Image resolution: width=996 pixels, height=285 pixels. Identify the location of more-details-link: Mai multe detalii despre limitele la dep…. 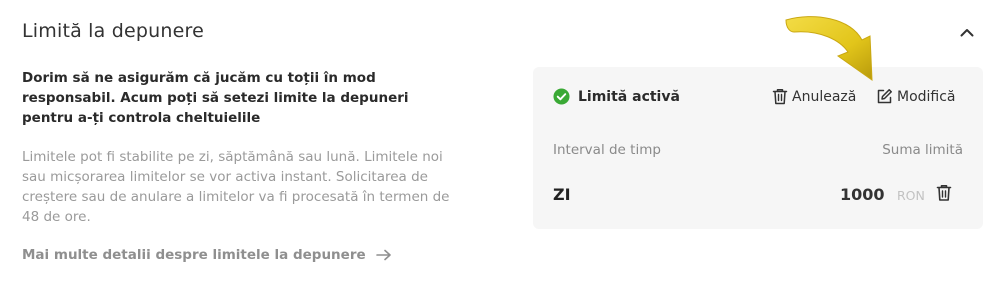
(207, 255).